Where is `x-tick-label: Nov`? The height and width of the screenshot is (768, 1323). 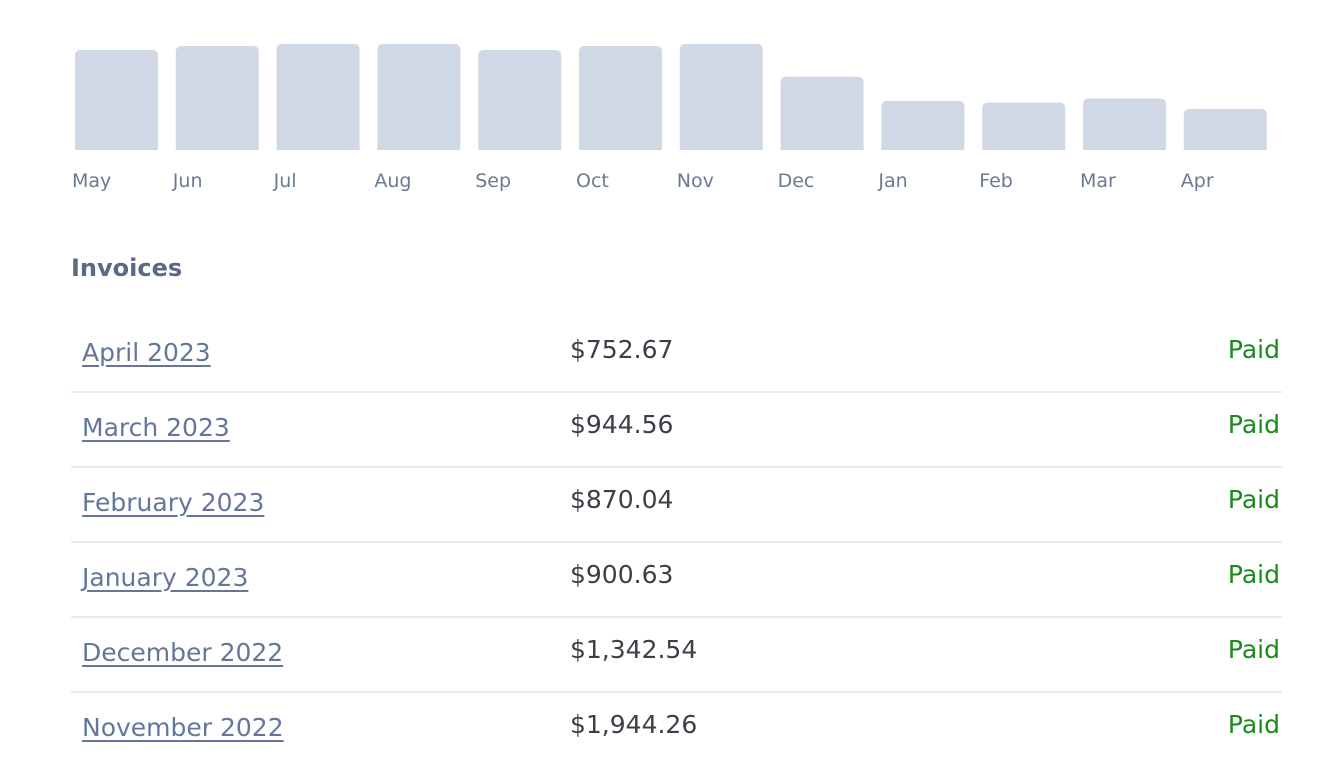 x-tick-label: Nov is located at coordinates (695, 181).